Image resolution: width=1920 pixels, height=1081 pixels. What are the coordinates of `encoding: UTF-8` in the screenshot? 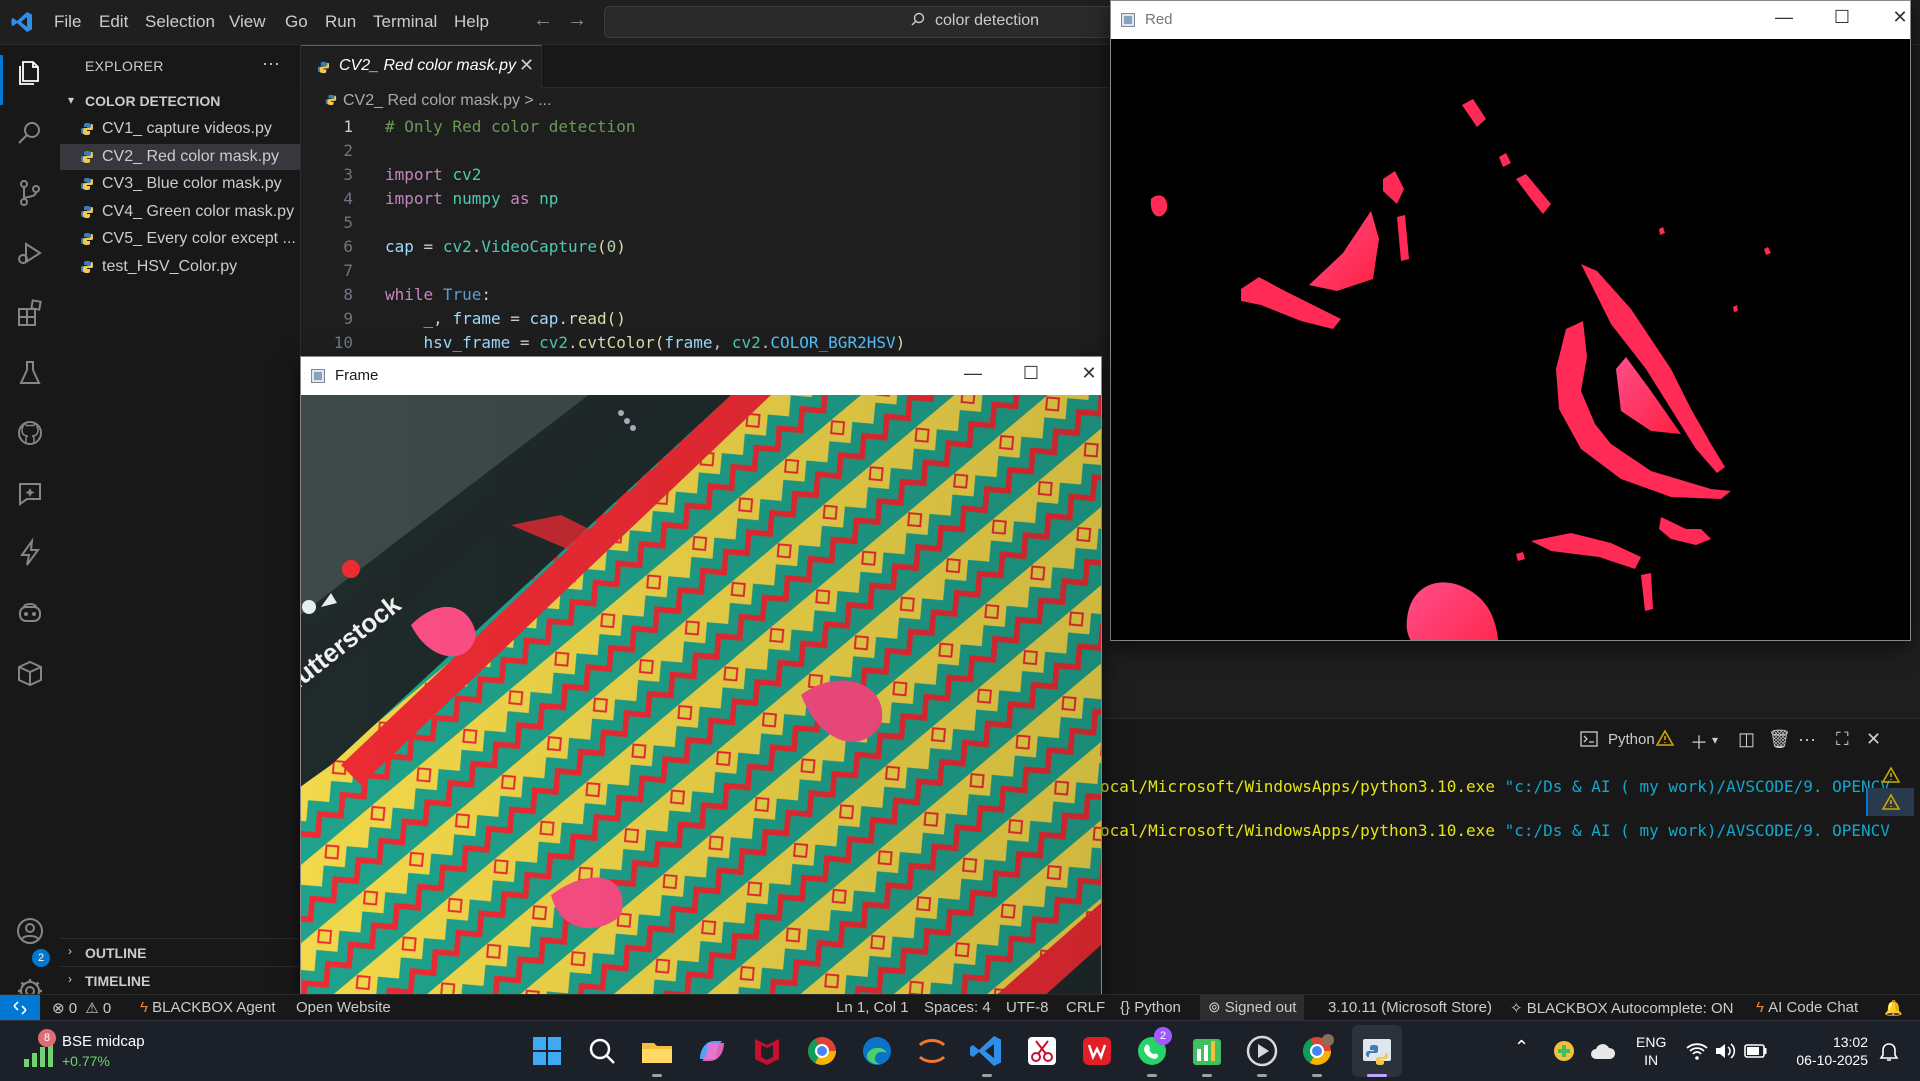 It's located at (1027, 1007).